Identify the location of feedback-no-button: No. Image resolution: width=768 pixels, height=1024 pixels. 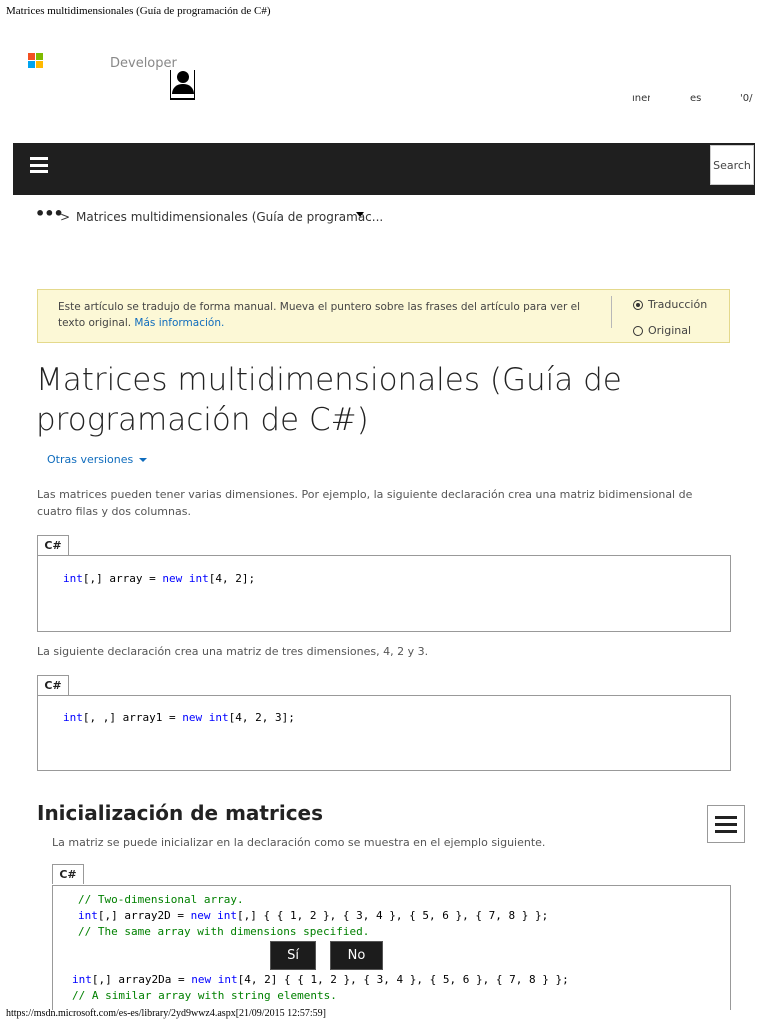
(356, 955).